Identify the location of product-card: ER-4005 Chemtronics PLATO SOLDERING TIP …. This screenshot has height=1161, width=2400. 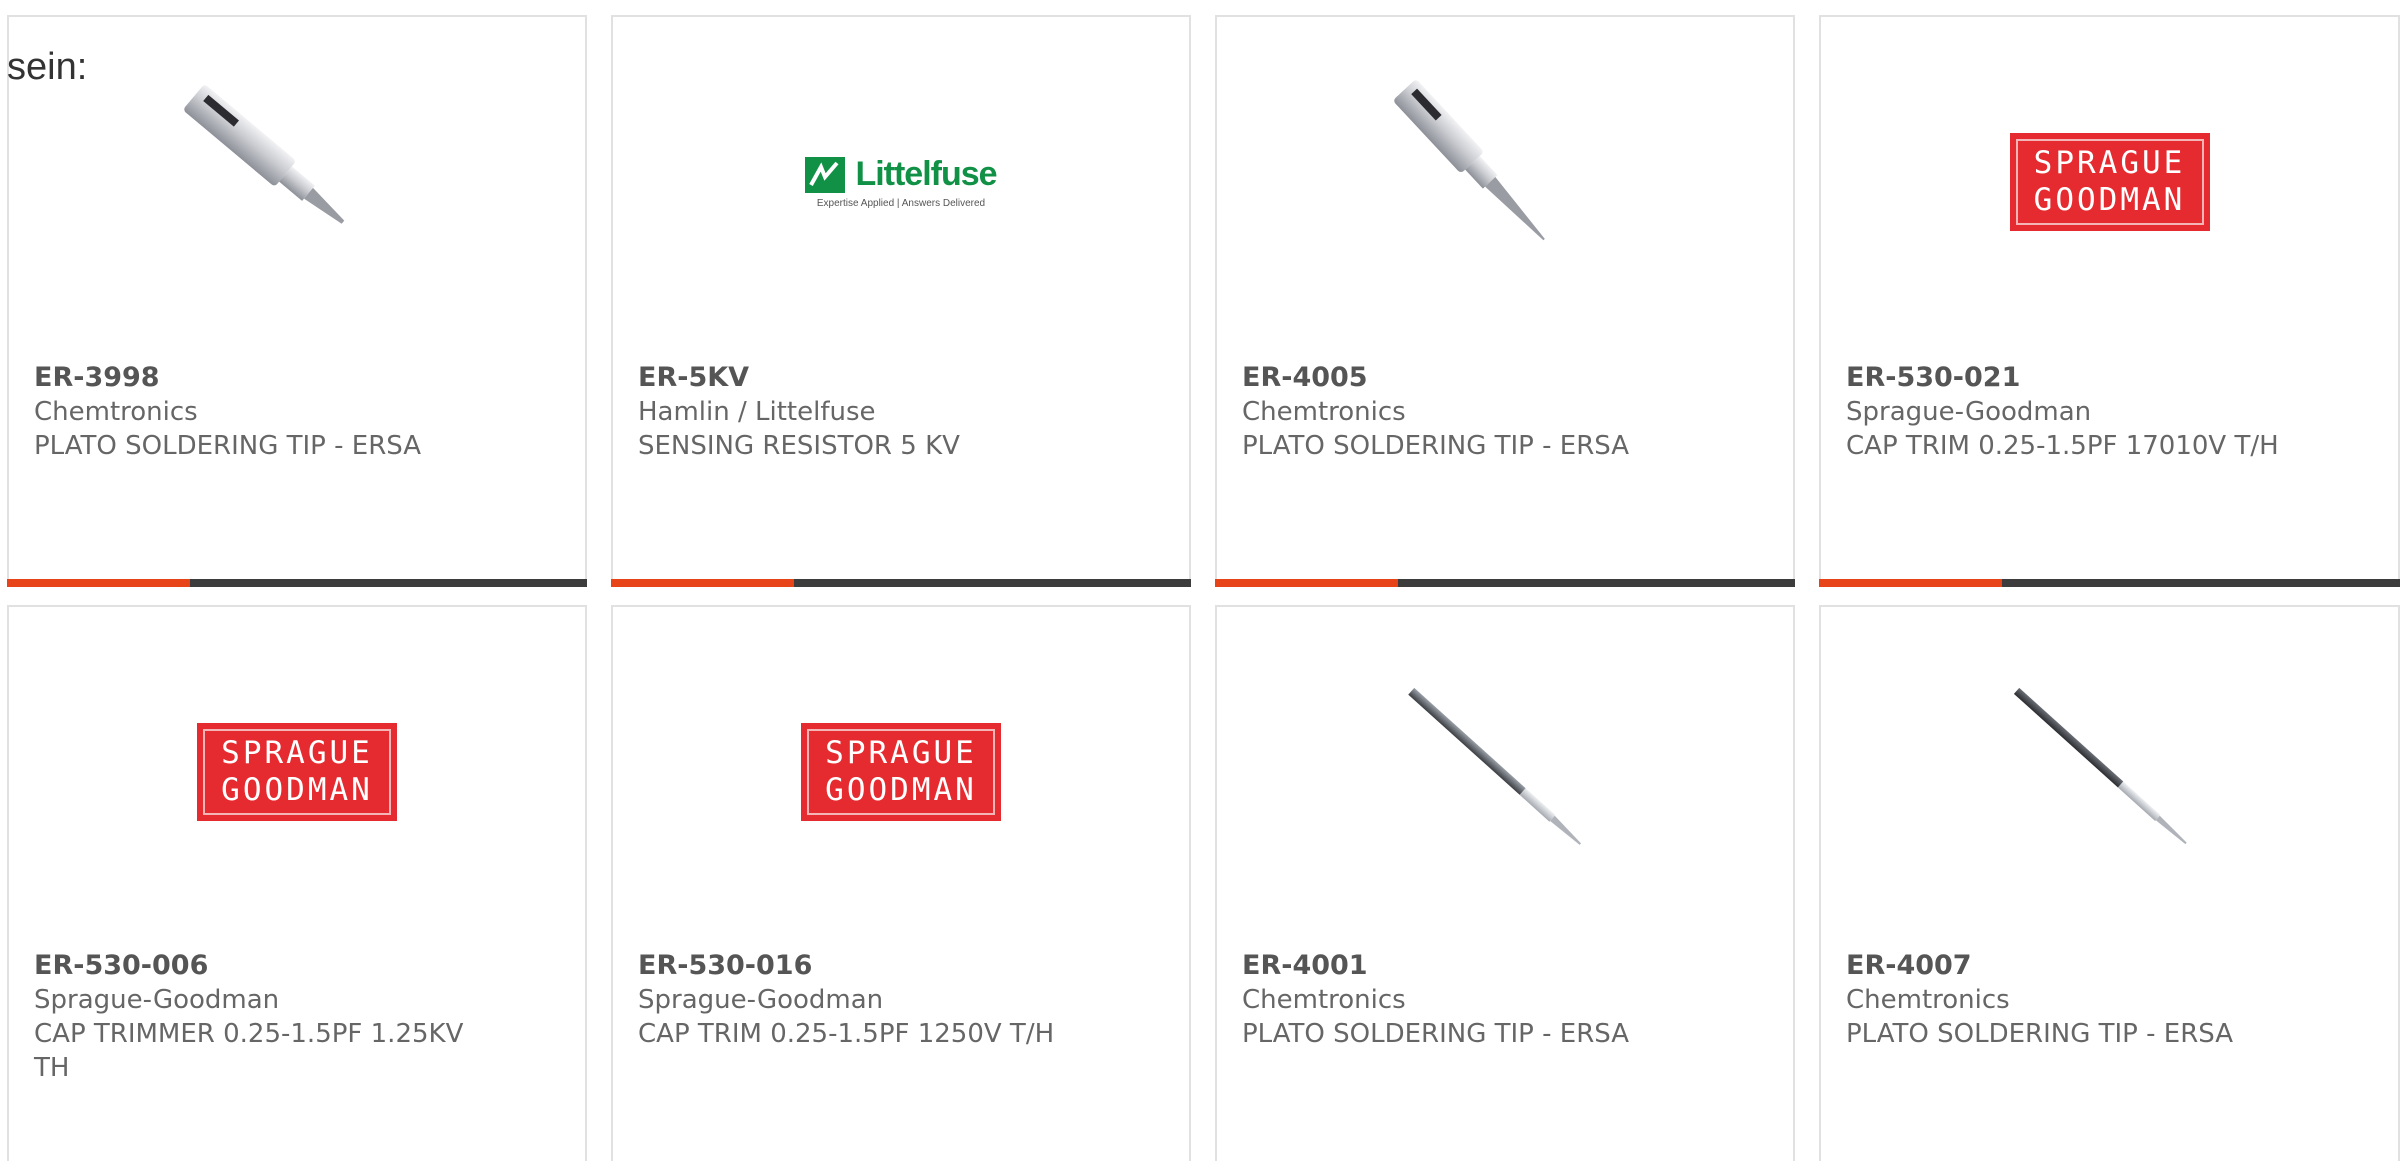
(1505, 301).